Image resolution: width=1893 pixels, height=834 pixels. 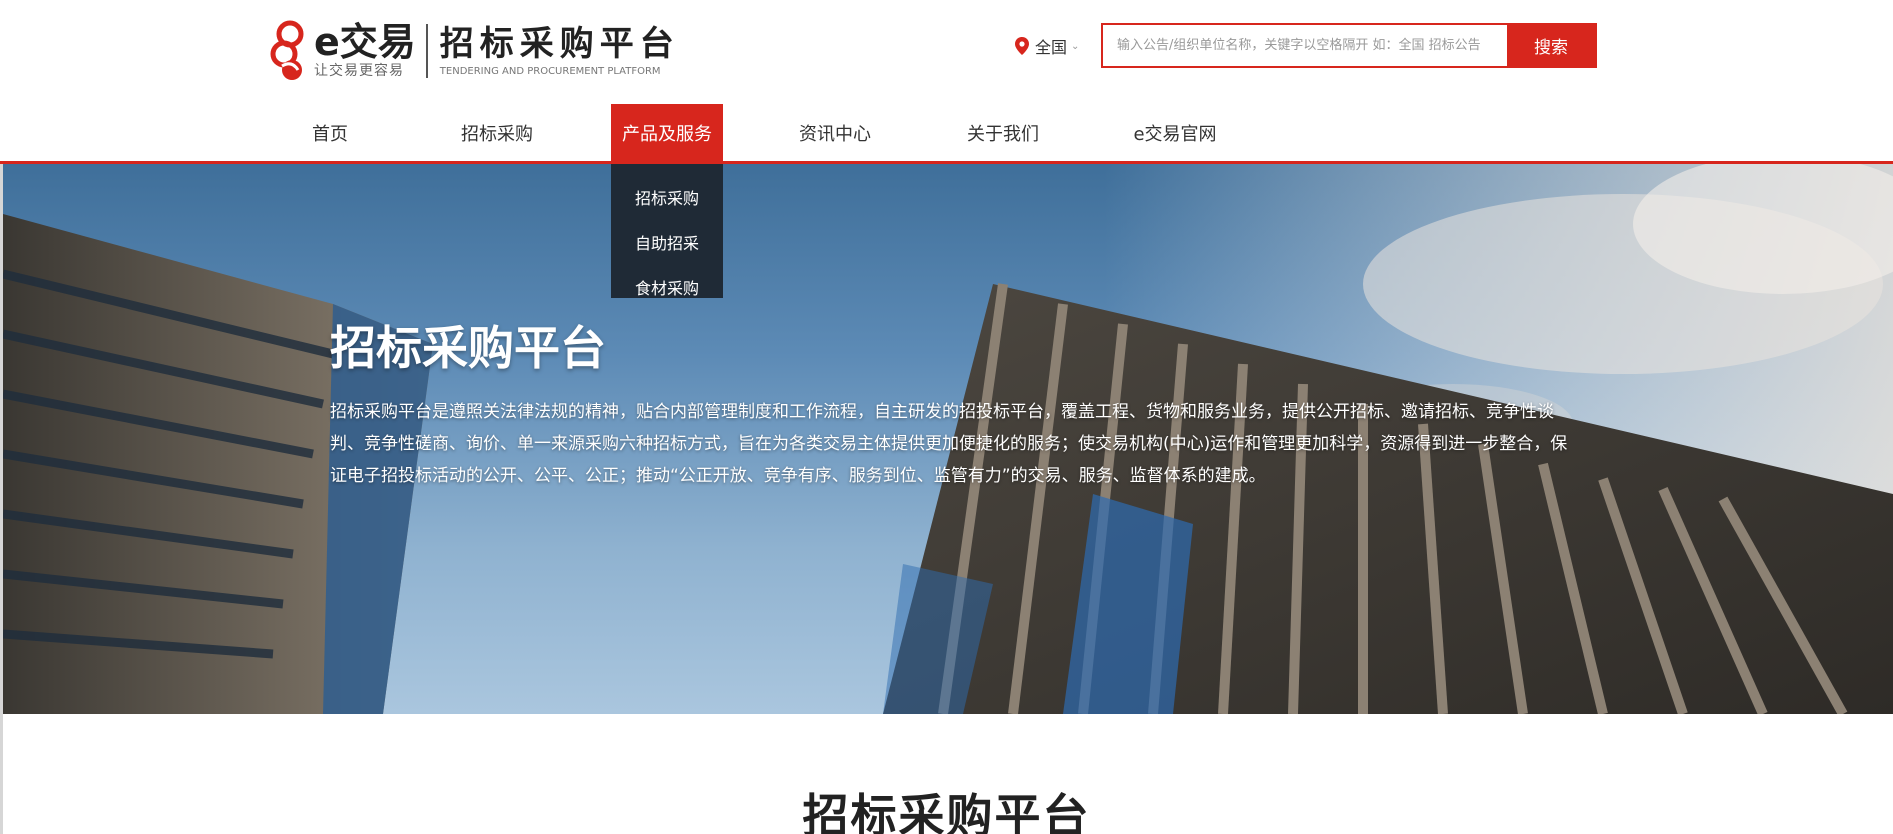 What do you see at coordinates (667, 196) in the screenshot?
I see `dropdown-item-tendering: 招标采购` at bounding box center [667, 196].